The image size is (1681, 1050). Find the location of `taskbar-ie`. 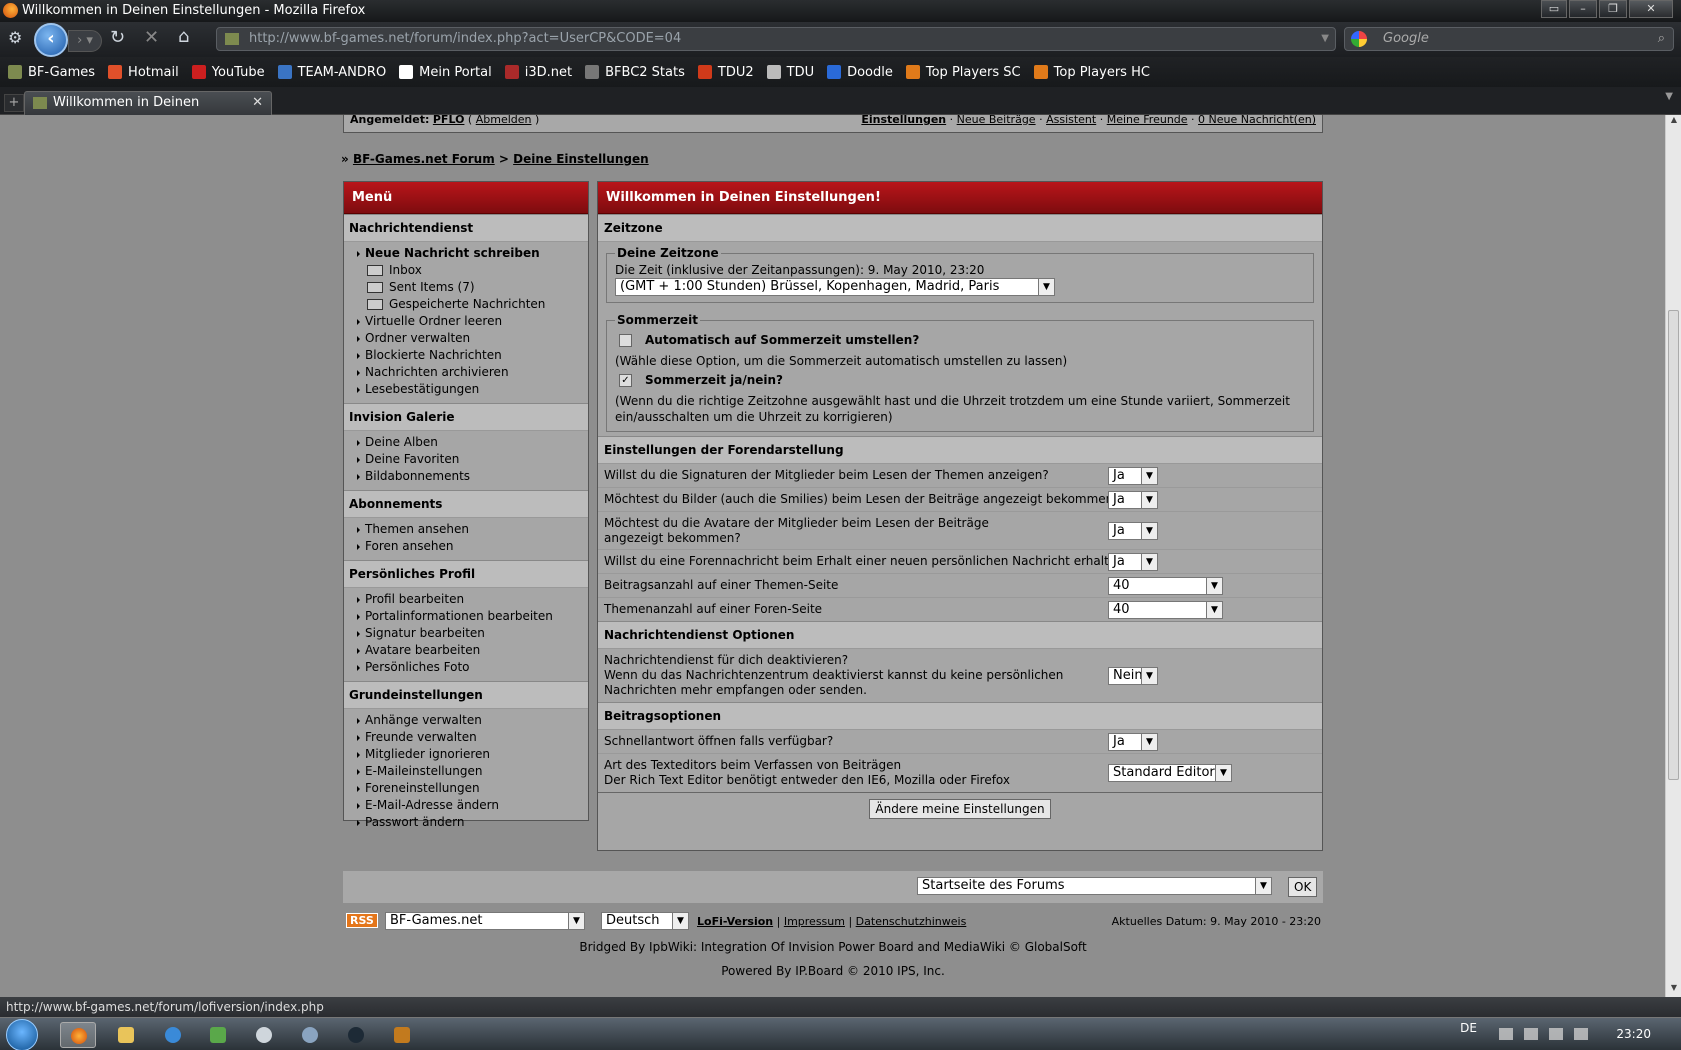

taskbar-ie is located at coordinates (173, 1035).